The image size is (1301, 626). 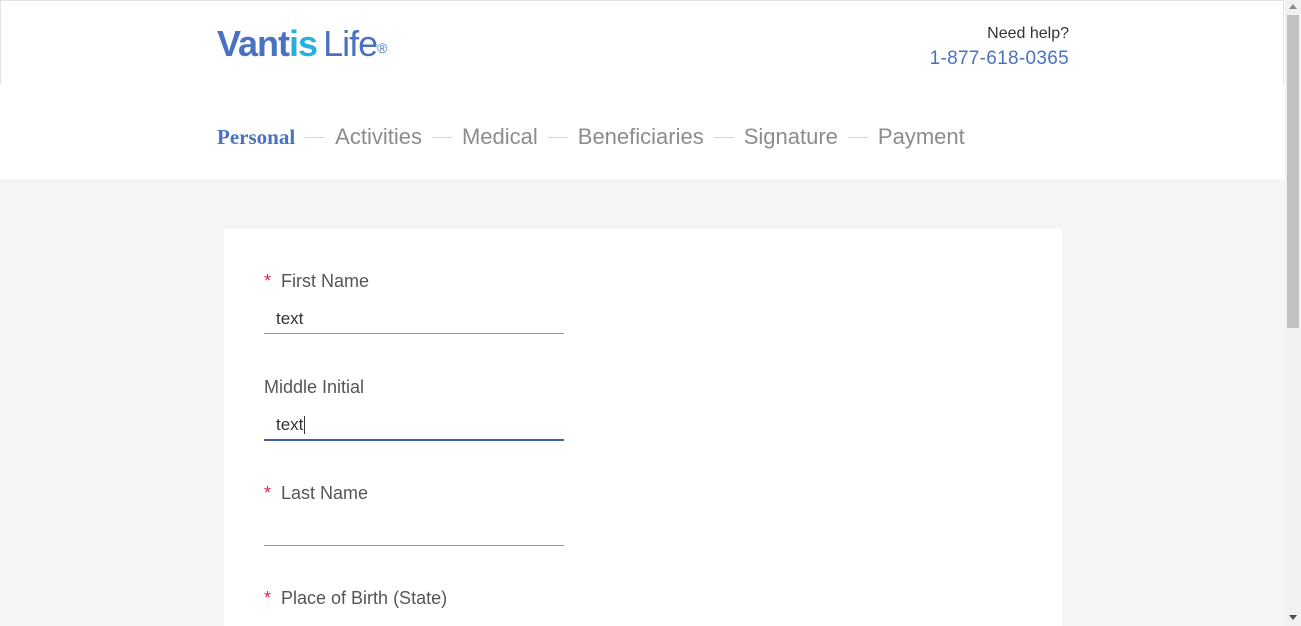 What do you see at coordinates (325, 281) in the screenshot?
I see `first-name-label-text: First Name` at bounding box center [325, 281].